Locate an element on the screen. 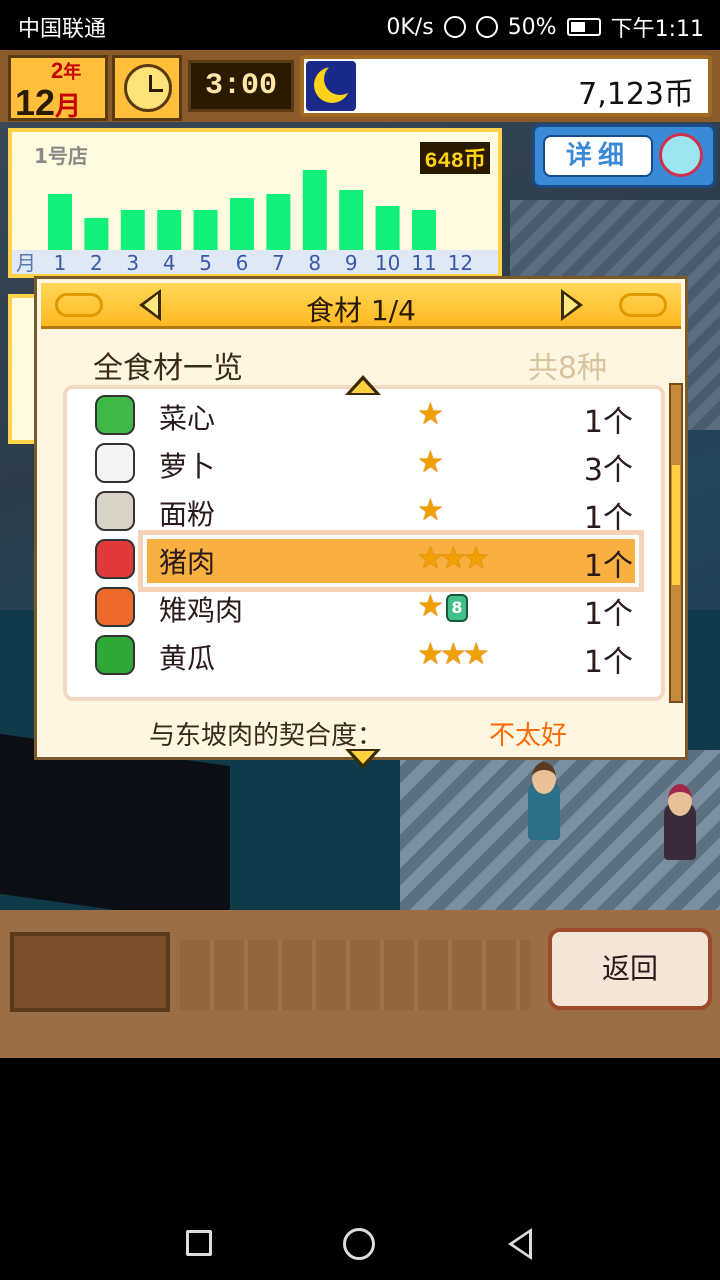  month-tick-label: 5 is located at coordinates (205, 262).